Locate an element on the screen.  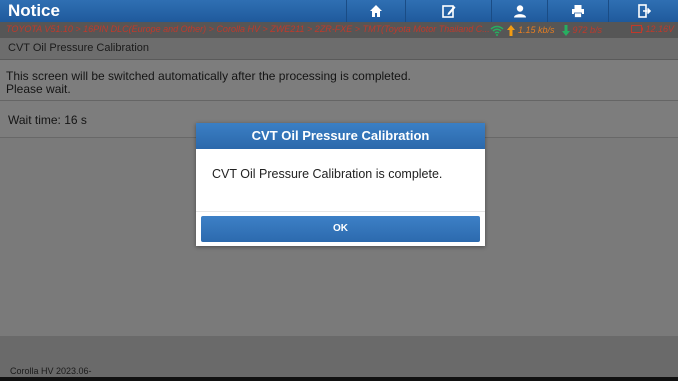
ok-button: OK is located at coordinates (340, 229).